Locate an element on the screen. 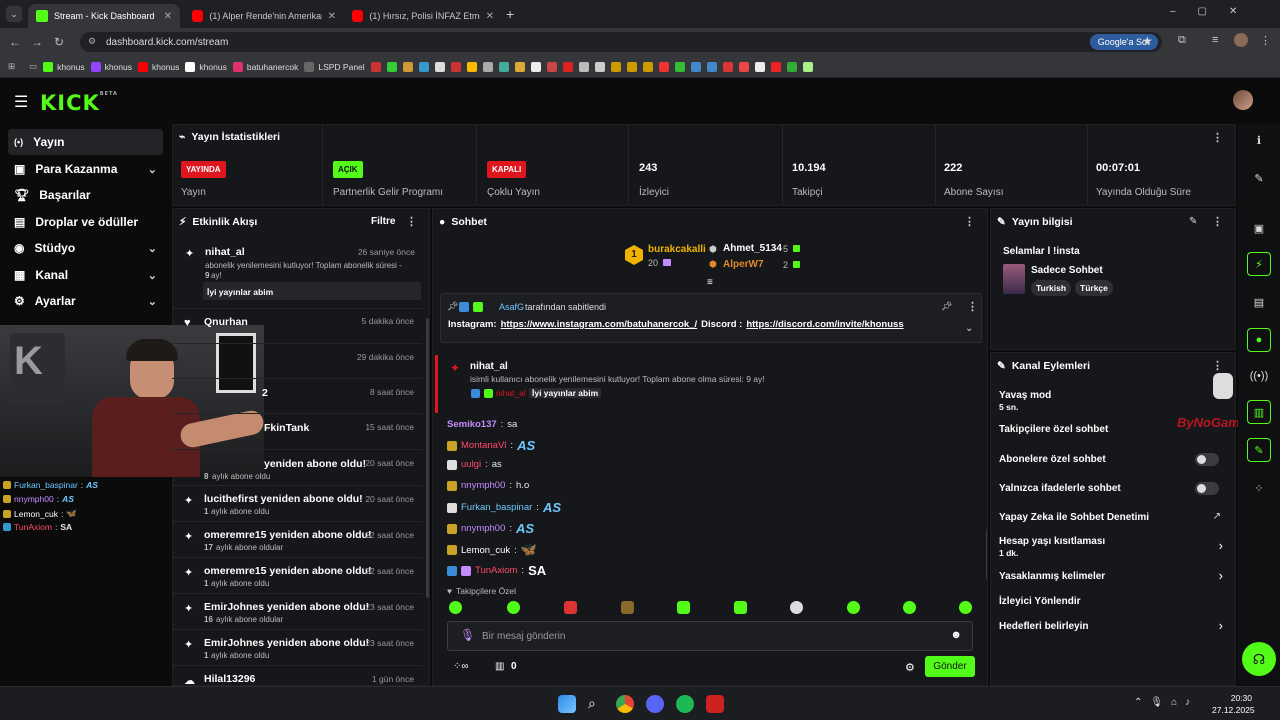  site-info-icon: ⚙ is located at coordinates (92, 41).